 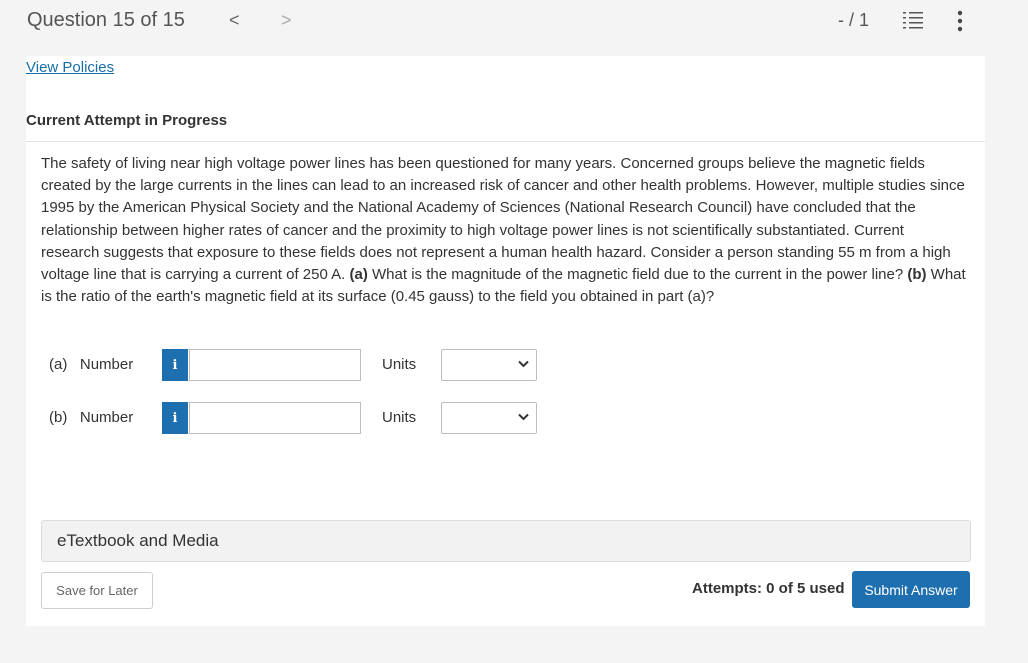 I want to click on answer-row-a: (a) Number i Units, so click(x=326, y=365).